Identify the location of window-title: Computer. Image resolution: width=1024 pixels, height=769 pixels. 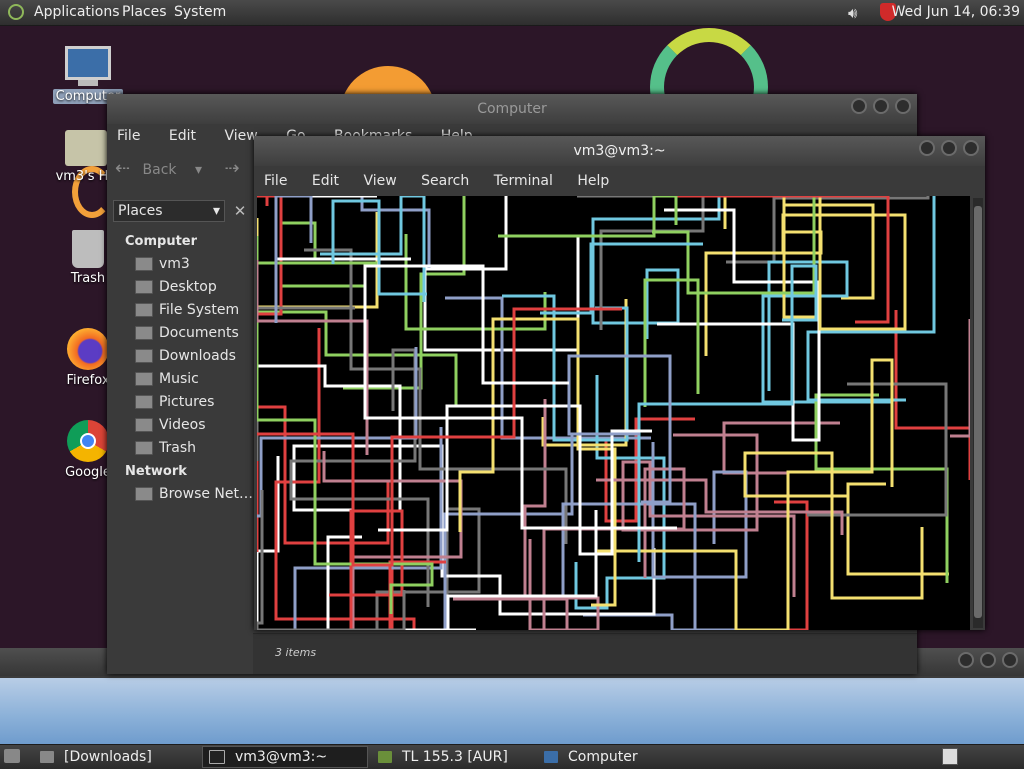
(512, 109).